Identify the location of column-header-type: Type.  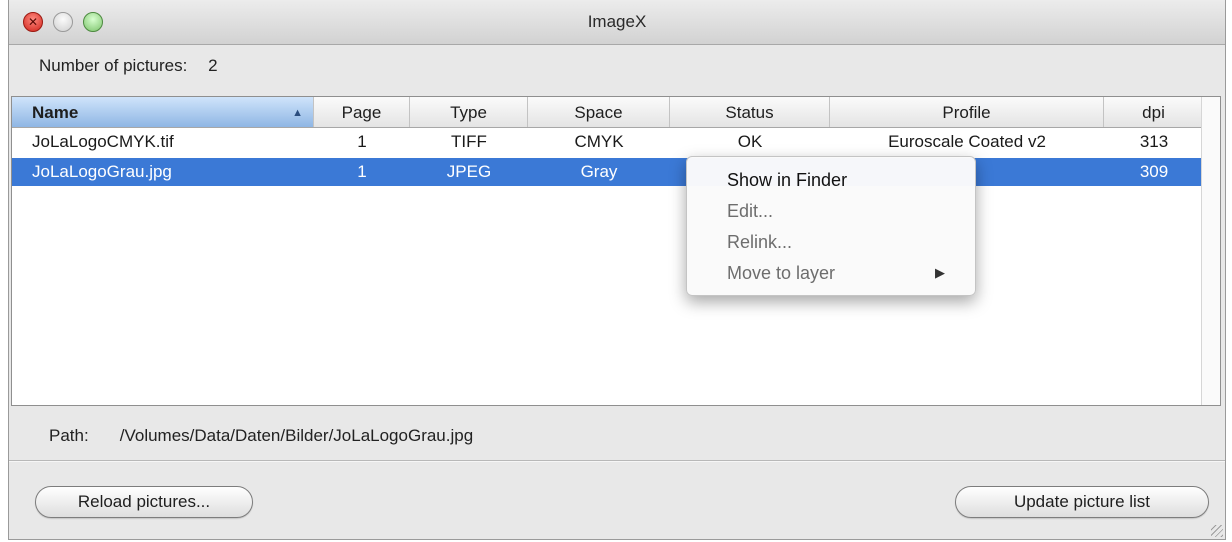
(469, 112).